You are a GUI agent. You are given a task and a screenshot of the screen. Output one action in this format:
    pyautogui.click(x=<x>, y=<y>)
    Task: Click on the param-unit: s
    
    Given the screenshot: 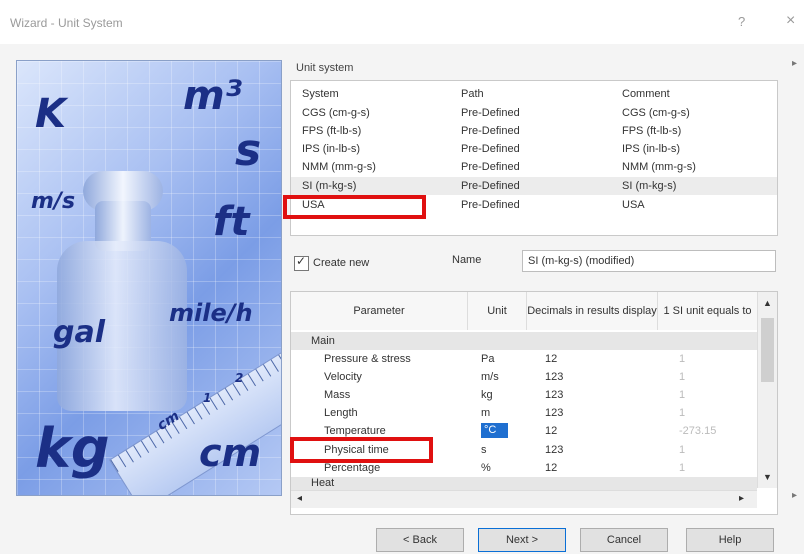 What is the action you would take?
    pyautogui.click(x=484, y=450)
    